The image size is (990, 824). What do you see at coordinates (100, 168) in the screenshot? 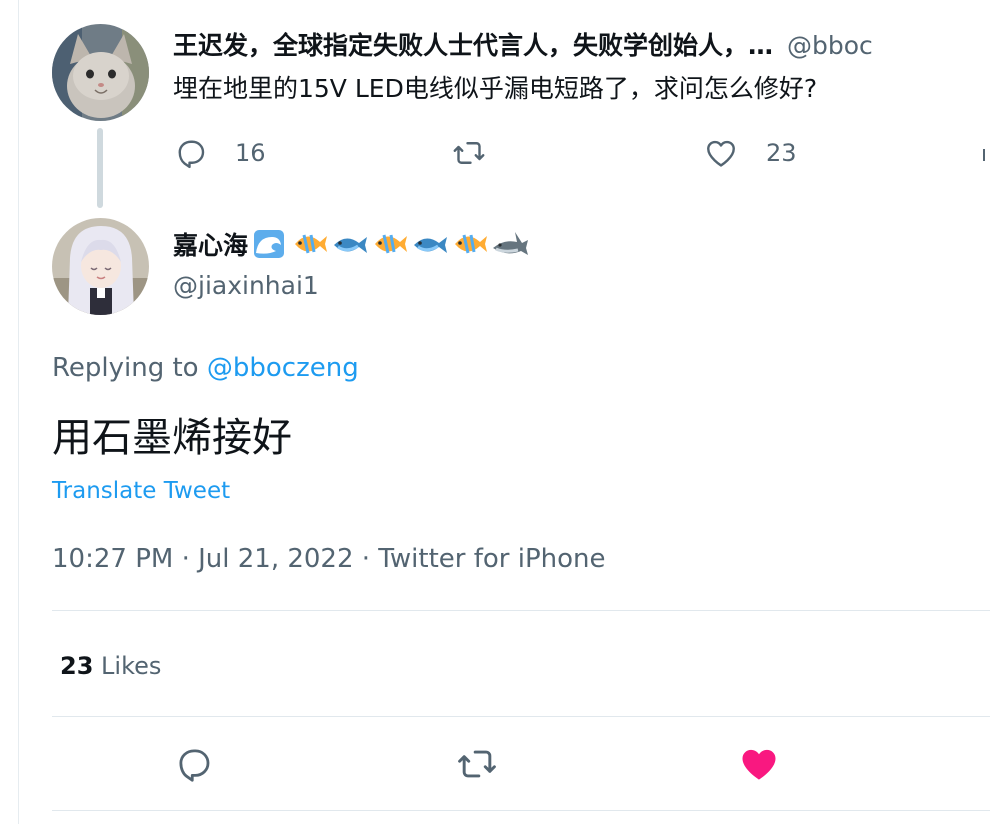
I see `thread-connector-line` at bounding box center [100, 168].